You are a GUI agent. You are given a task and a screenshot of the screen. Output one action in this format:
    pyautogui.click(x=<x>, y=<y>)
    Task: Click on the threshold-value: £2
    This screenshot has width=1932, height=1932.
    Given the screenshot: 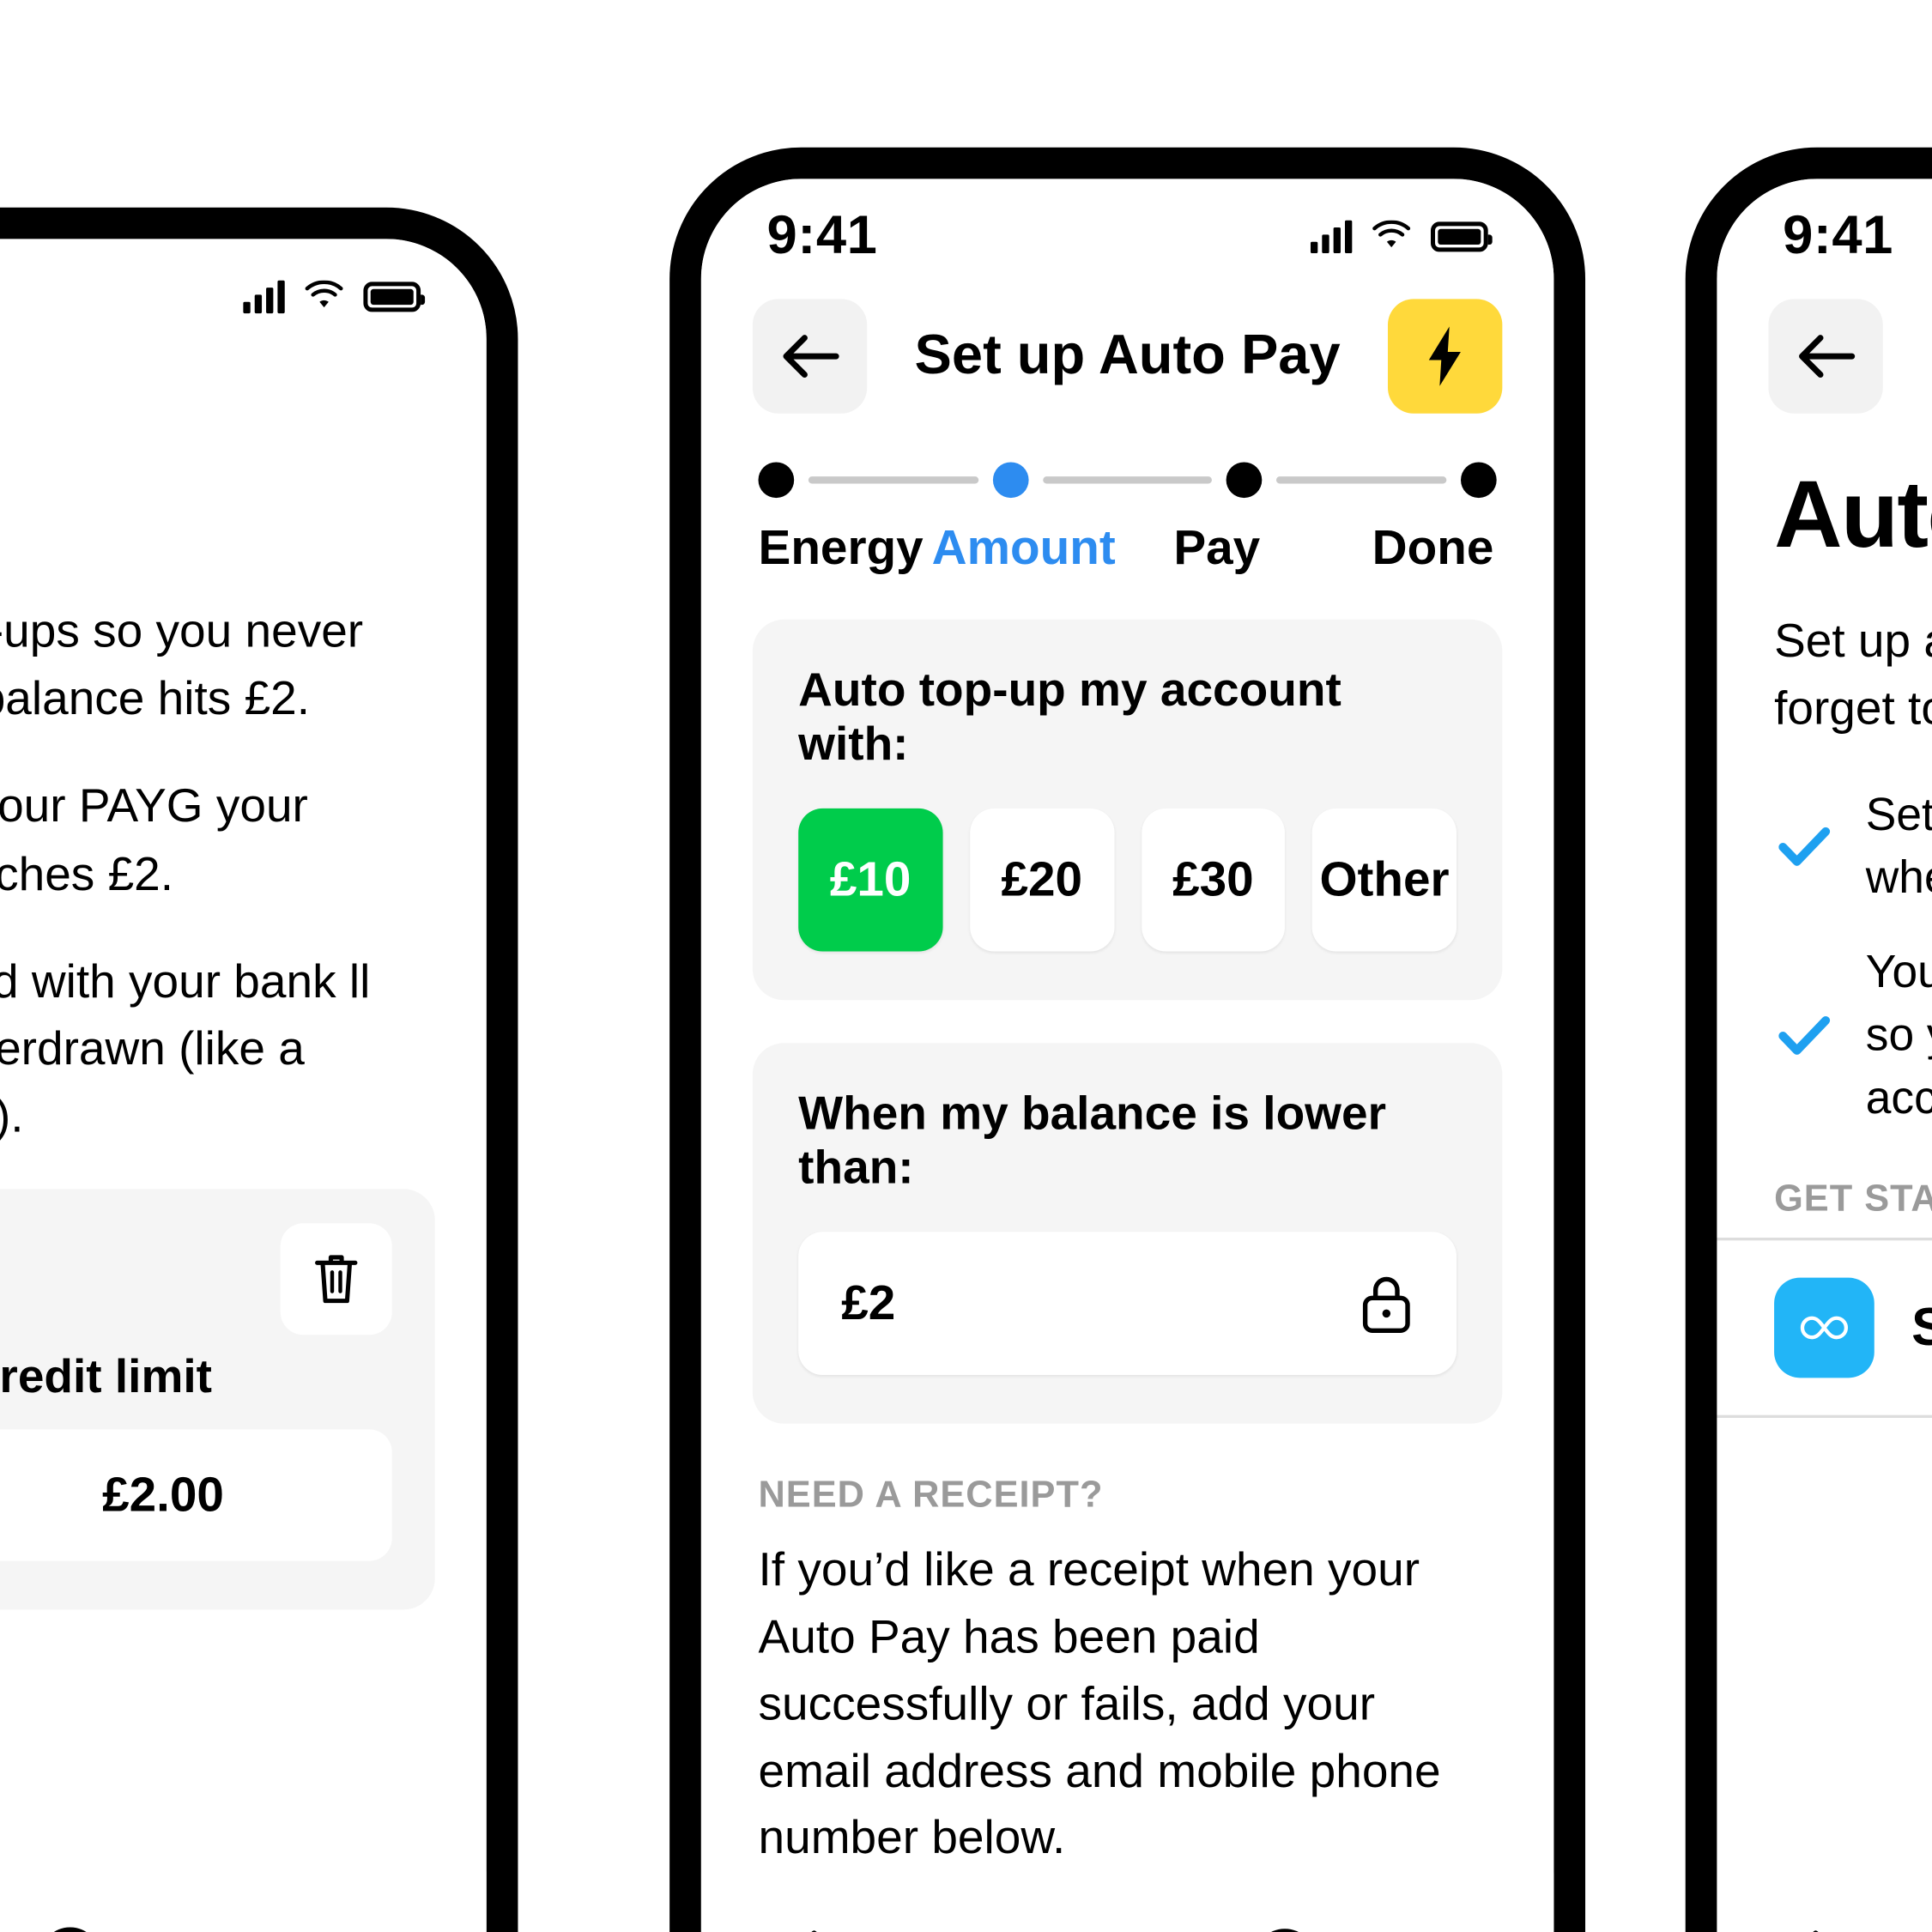 What is the action you would take?
    pyautogui.click(x=869, y=1302)
    